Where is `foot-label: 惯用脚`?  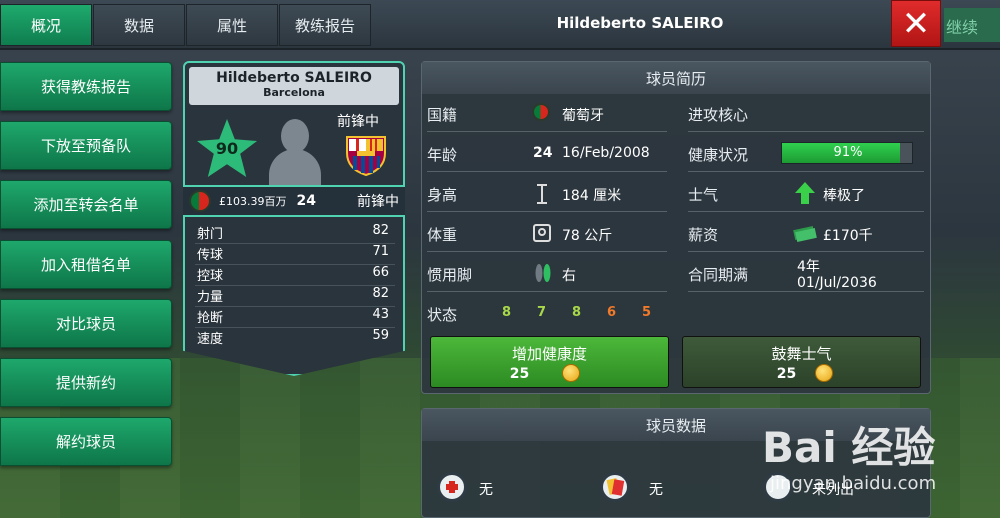 foot-label: 惯用脚 is located at coordinates (450, 275).